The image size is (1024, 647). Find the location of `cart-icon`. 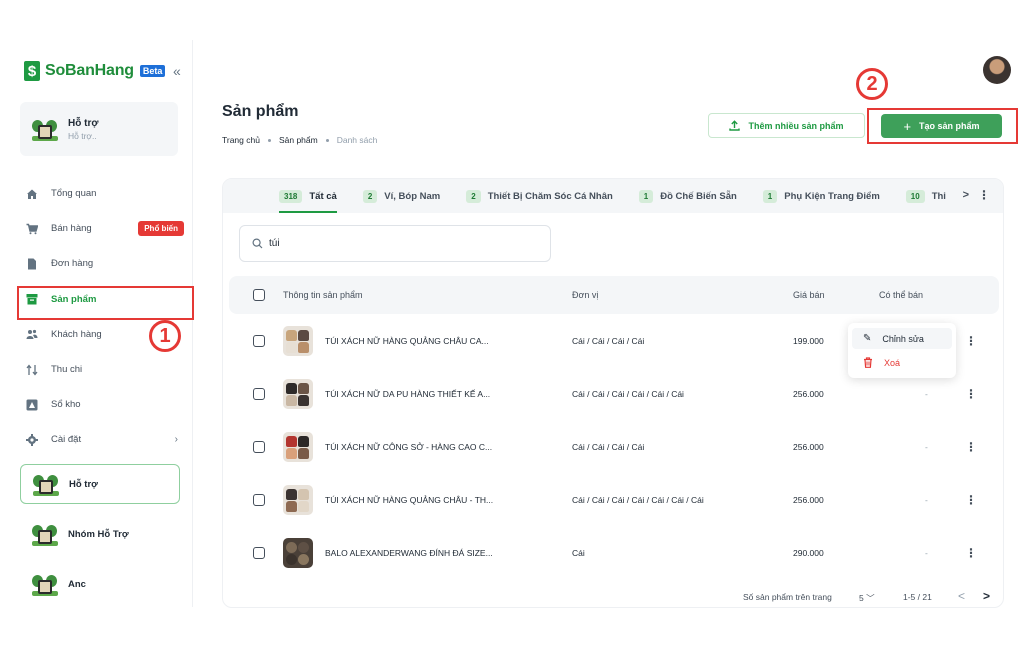

cart-icon is located at coordinates (32, 229).